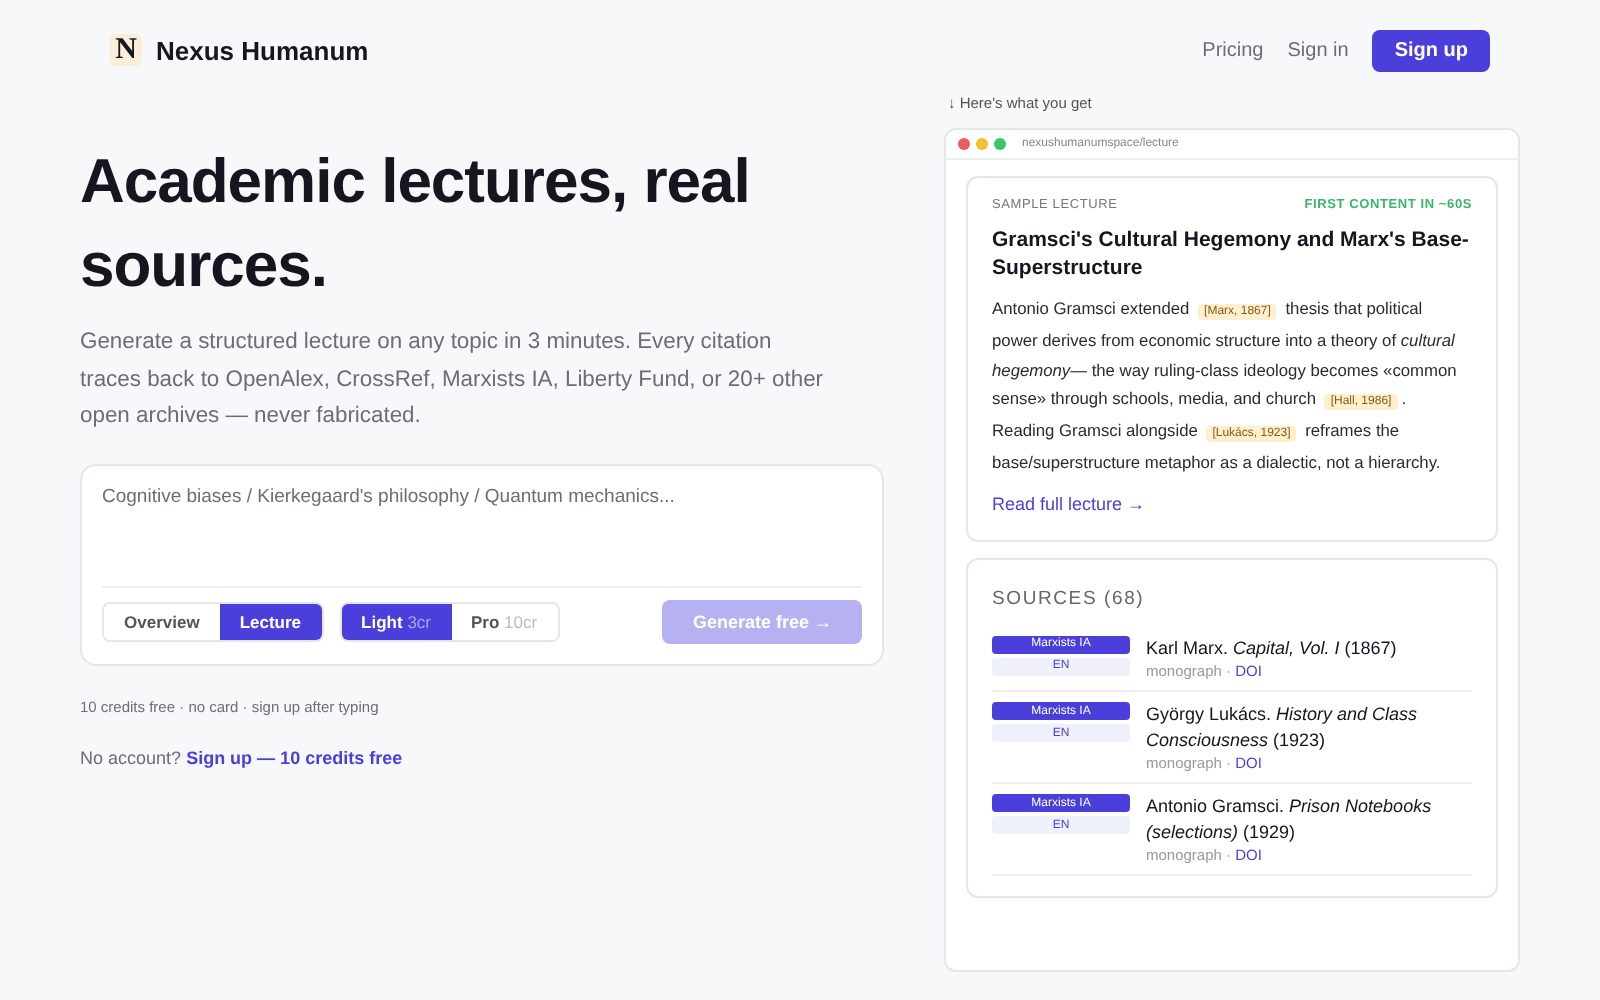 The image size is (1600, 1000). Describe the element at coordinates (1233, 50) in the screenshot. I see `nav-link: Pricing` at that location.